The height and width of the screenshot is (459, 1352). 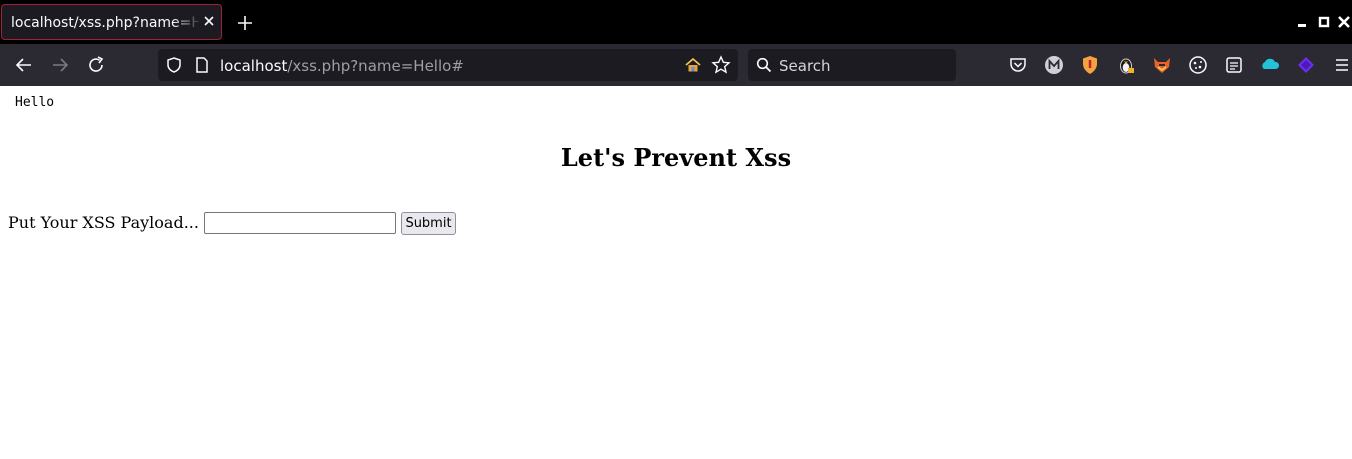 What do you see at coordinates (1126, 65) in the screenshot?
I see `penguin-extension-icon` at bounding box center [1126, 65].